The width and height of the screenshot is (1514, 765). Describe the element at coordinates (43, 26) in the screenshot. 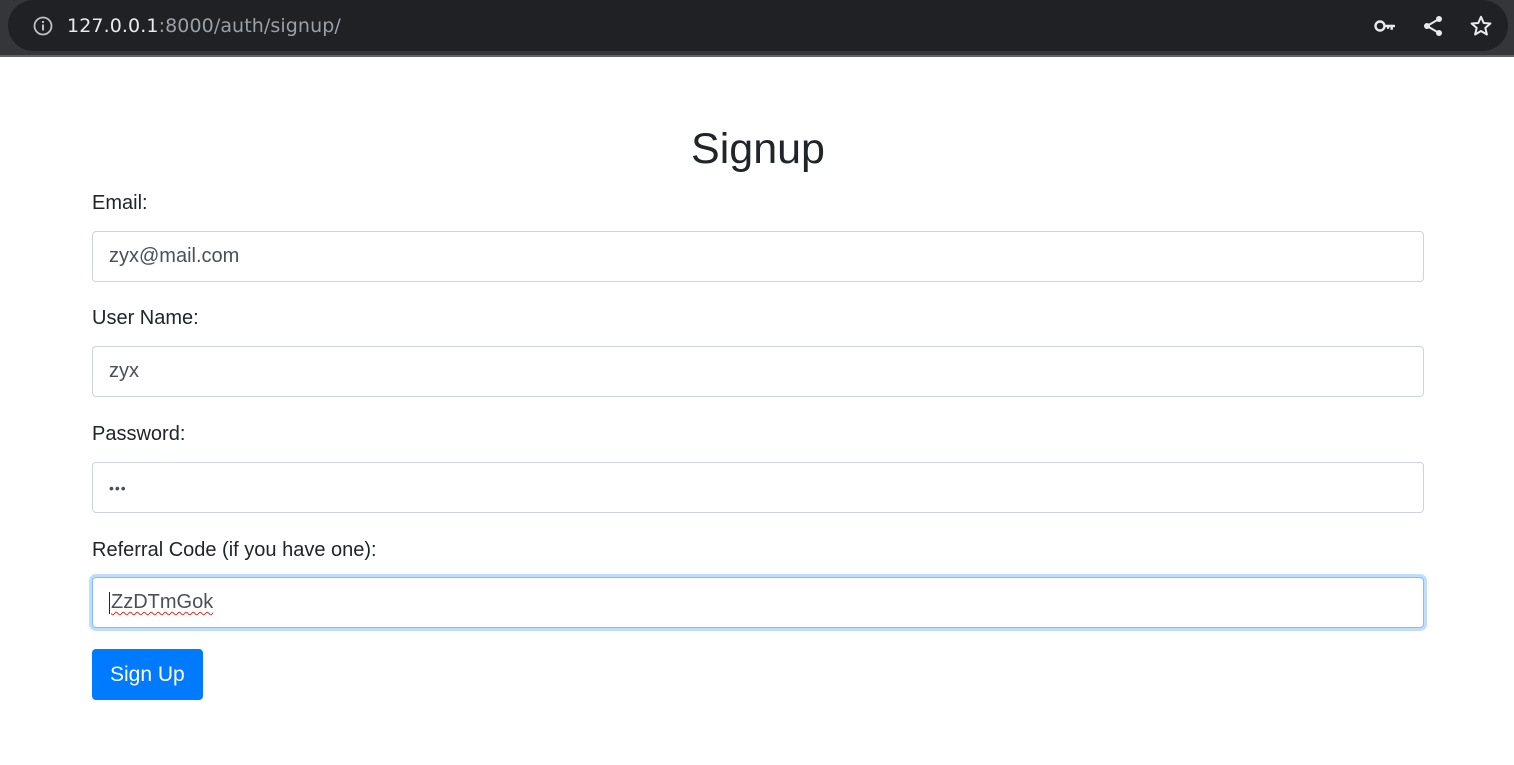

I see `info-icon` at that location.